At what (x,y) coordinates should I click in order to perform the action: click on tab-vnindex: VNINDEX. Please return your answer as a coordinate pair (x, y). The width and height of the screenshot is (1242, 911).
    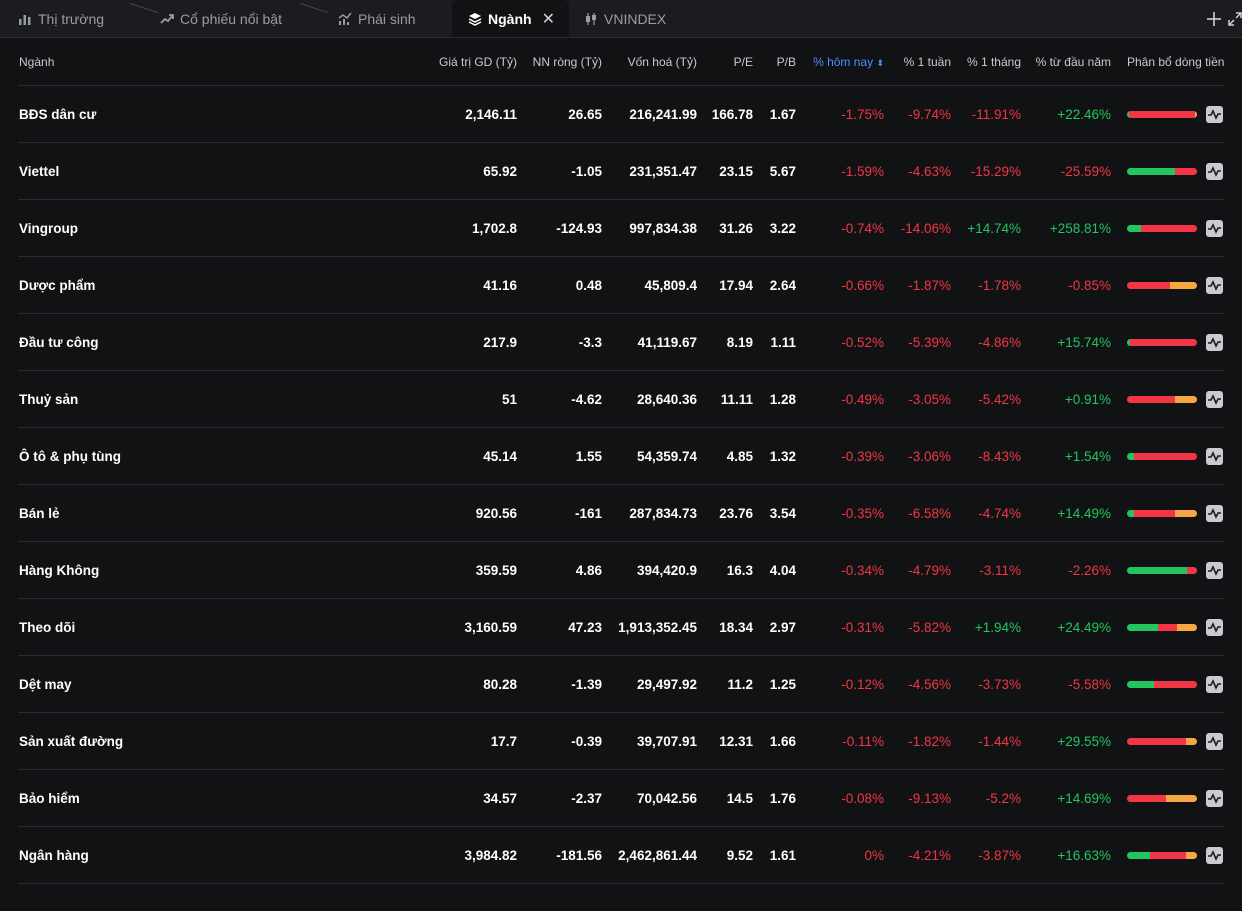
    Looking at the image, I should click on (625, 18).